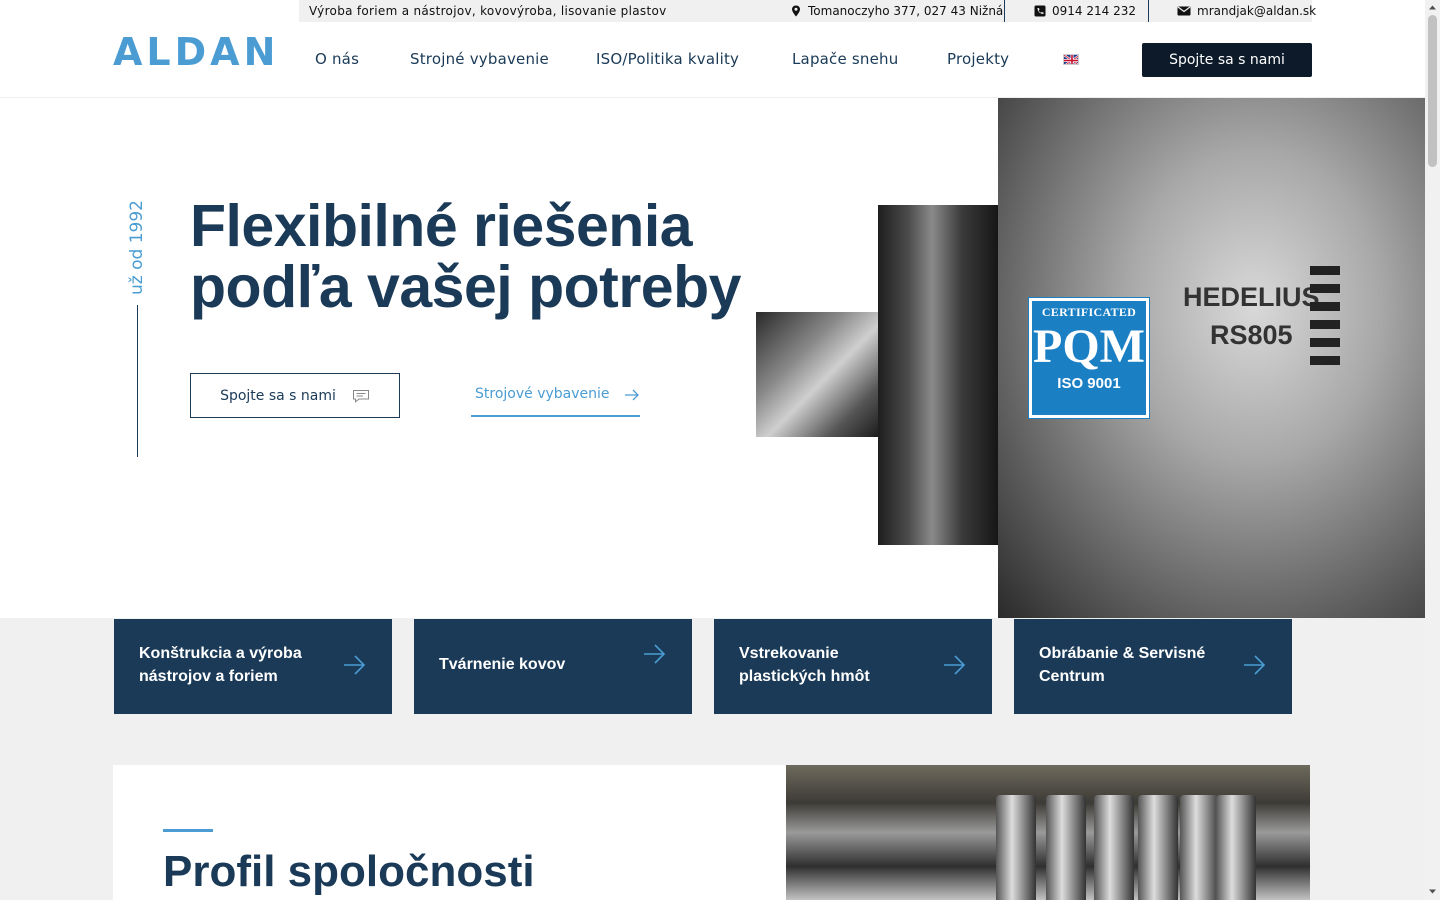 This screenshot has width=1440, height=900. Describe the element at coordinates (1256, 11) in the screenshot. I see `email-text: mrandjak@aldan.sk` at that location.